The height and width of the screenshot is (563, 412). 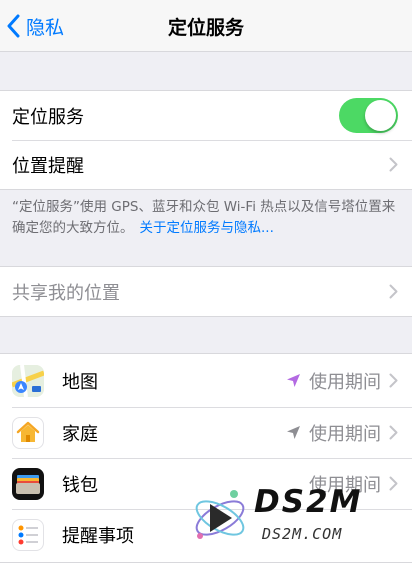 What do you see at coordinates (206, 432) in the screenshot?
I see `app-row-home: 家庭 使用期间` at bounding box center [206, 432].